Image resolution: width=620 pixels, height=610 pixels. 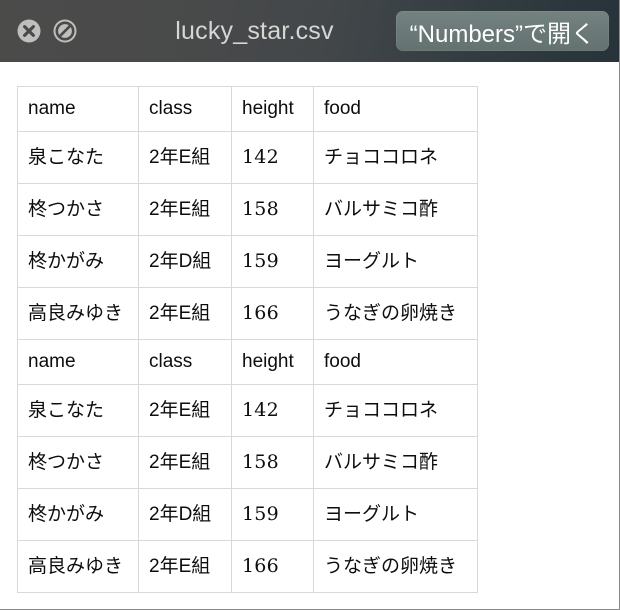 I want to click on prohibited-circle-icon, so click(x=65, y=31).